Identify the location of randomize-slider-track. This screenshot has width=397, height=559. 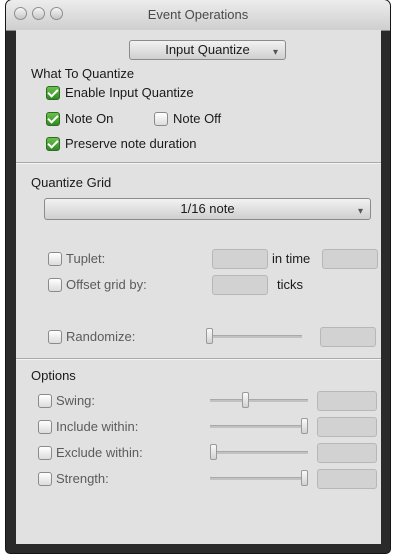
(254, 336).